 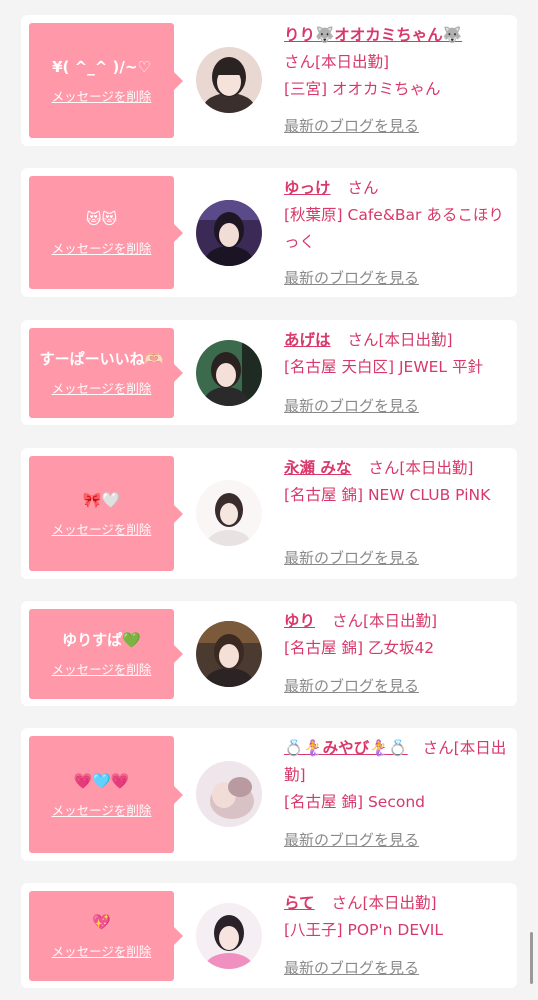 What do you see at coordinates (106, 80) in the screenshot?
I see `message-bubble: ¥( ^_^ )/~♡ メッセージを削除` at bounding box center [106, 80].